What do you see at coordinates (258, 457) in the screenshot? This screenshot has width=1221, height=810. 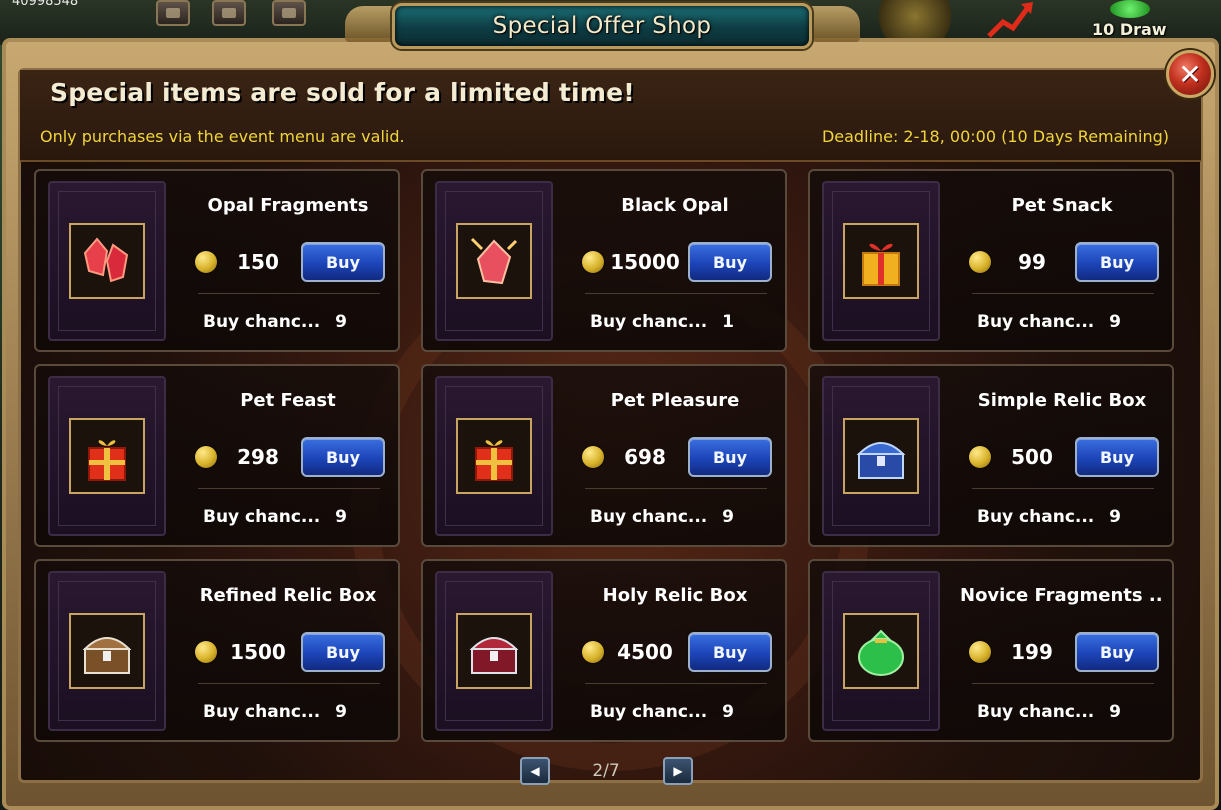 I see `item-price: 298` at bounding box center [258, 457].